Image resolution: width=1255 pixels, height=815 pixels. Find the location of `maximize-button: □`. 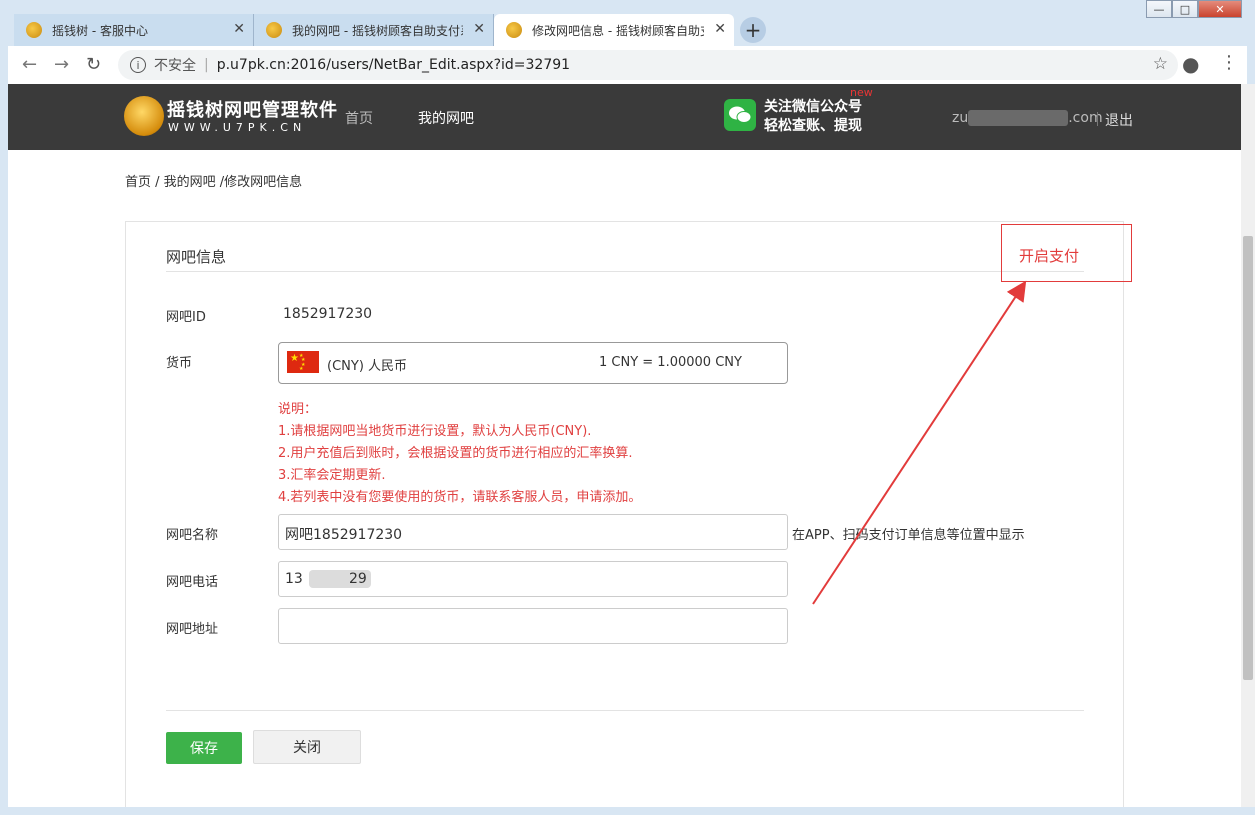

maximize-button: □ is located at coordinates (1185, 9).